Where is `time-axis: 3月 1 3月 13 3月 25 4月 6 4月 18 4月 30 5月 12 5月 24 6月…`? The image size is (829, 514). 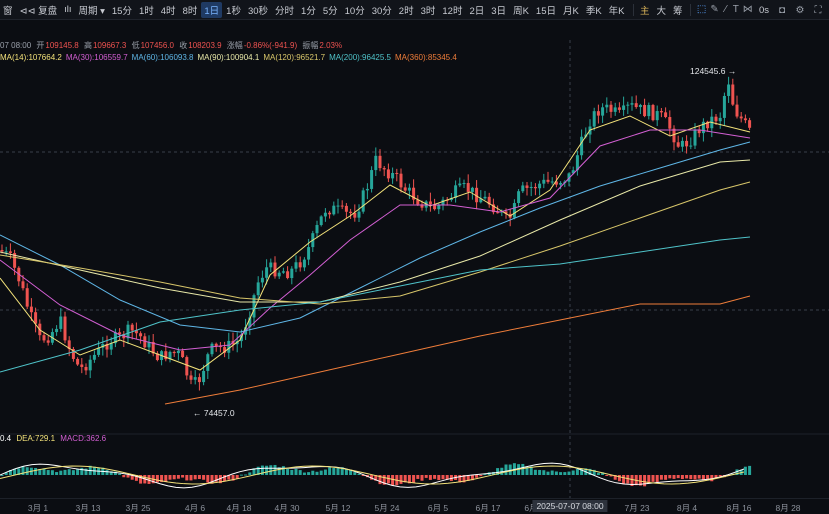 time-axis: 3月 1 3月 13 3月 25 4月 6 4月 18 4月 30 5月 12 5月 24 6月… is located at coordinates (414, 506).